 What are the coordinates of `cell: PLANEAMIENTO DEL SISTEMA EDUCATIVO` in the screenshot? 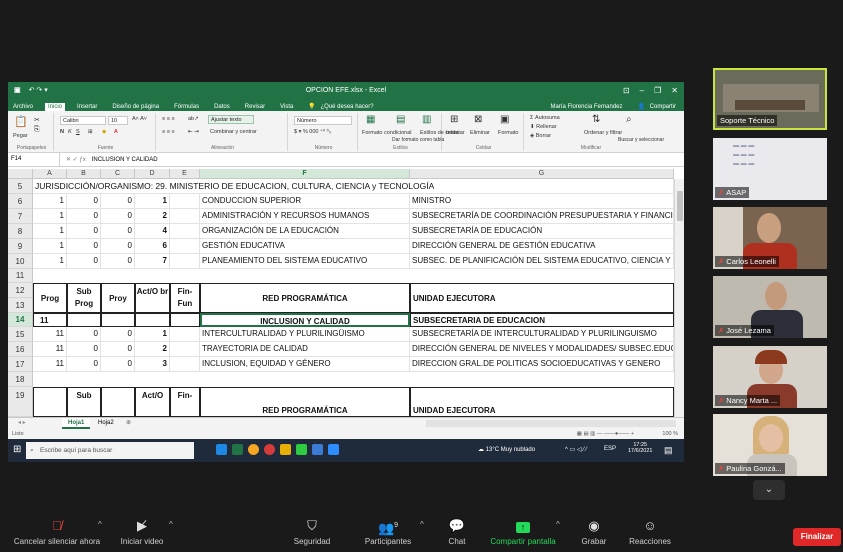 It's located at (305, 261).